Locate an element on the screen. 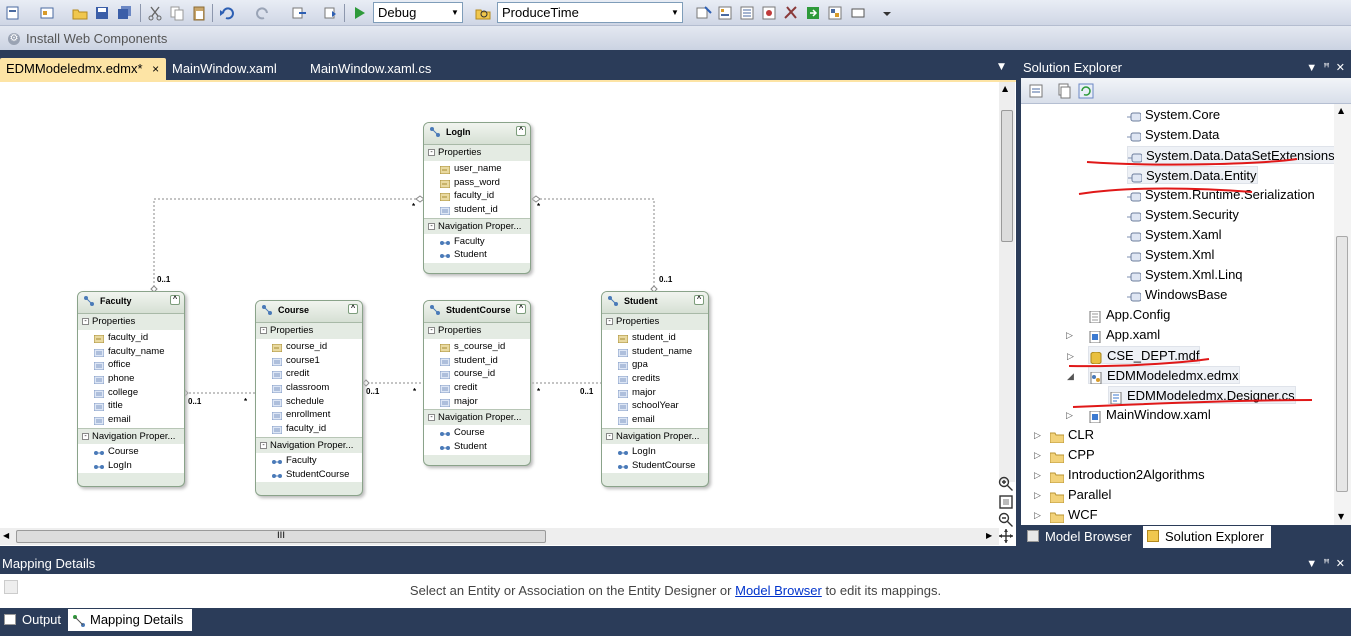 The image size is (1351, 636). navigation-property: StudentCourse is located at coordinates (309, 475).